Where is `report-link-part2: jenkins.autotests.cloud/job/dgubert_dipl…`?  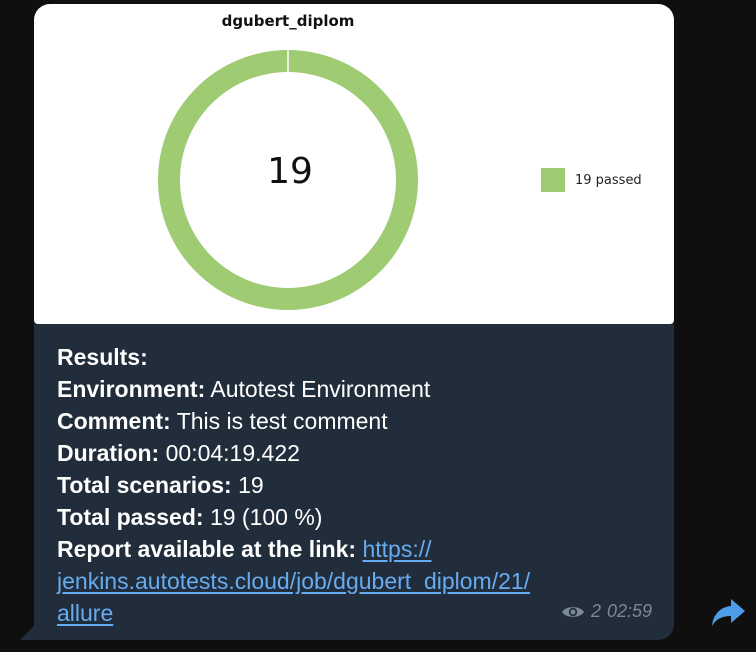 report-link-part2: jenkins.autotests.cloud/job/dgubert_dipl… is located at coordinates (293, 581).